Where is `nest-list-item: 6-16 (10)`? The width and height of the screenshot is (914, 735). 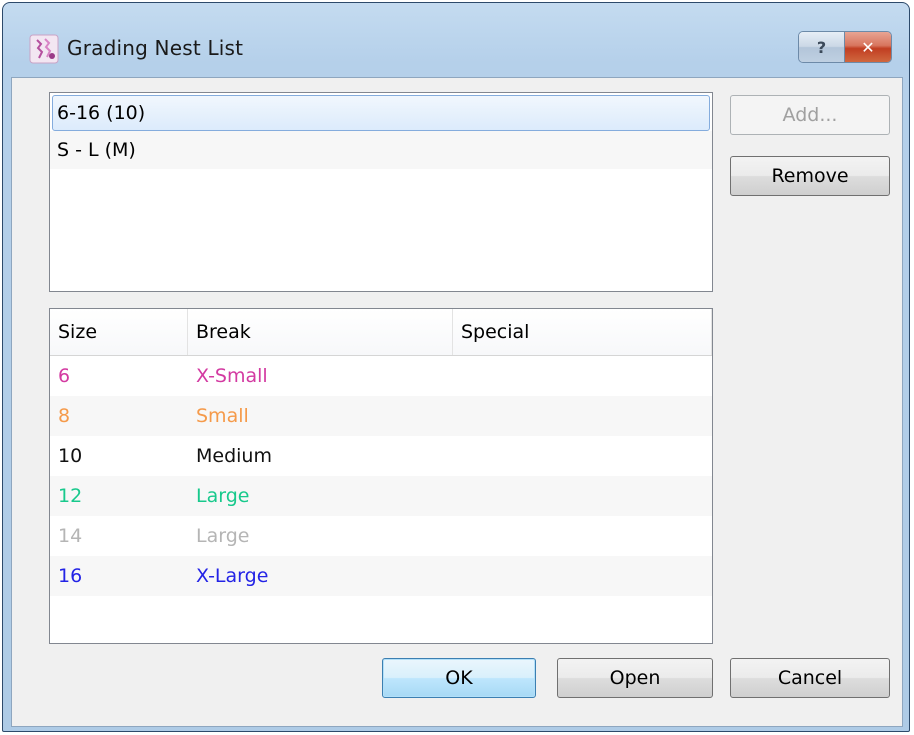 nest-list-item: 6-16 (10) is located at coordinates (381, 113).